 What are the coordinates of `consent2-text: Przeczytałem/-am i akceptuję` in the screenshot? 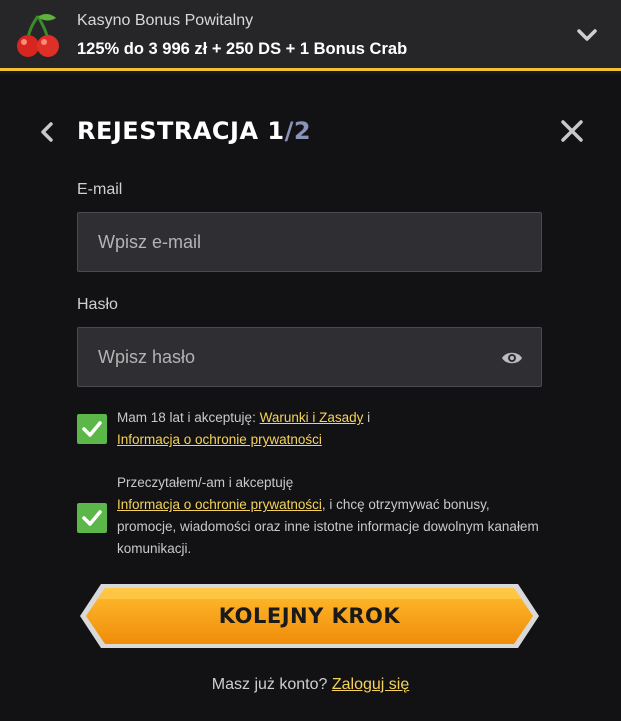 It's located at (205, 482).